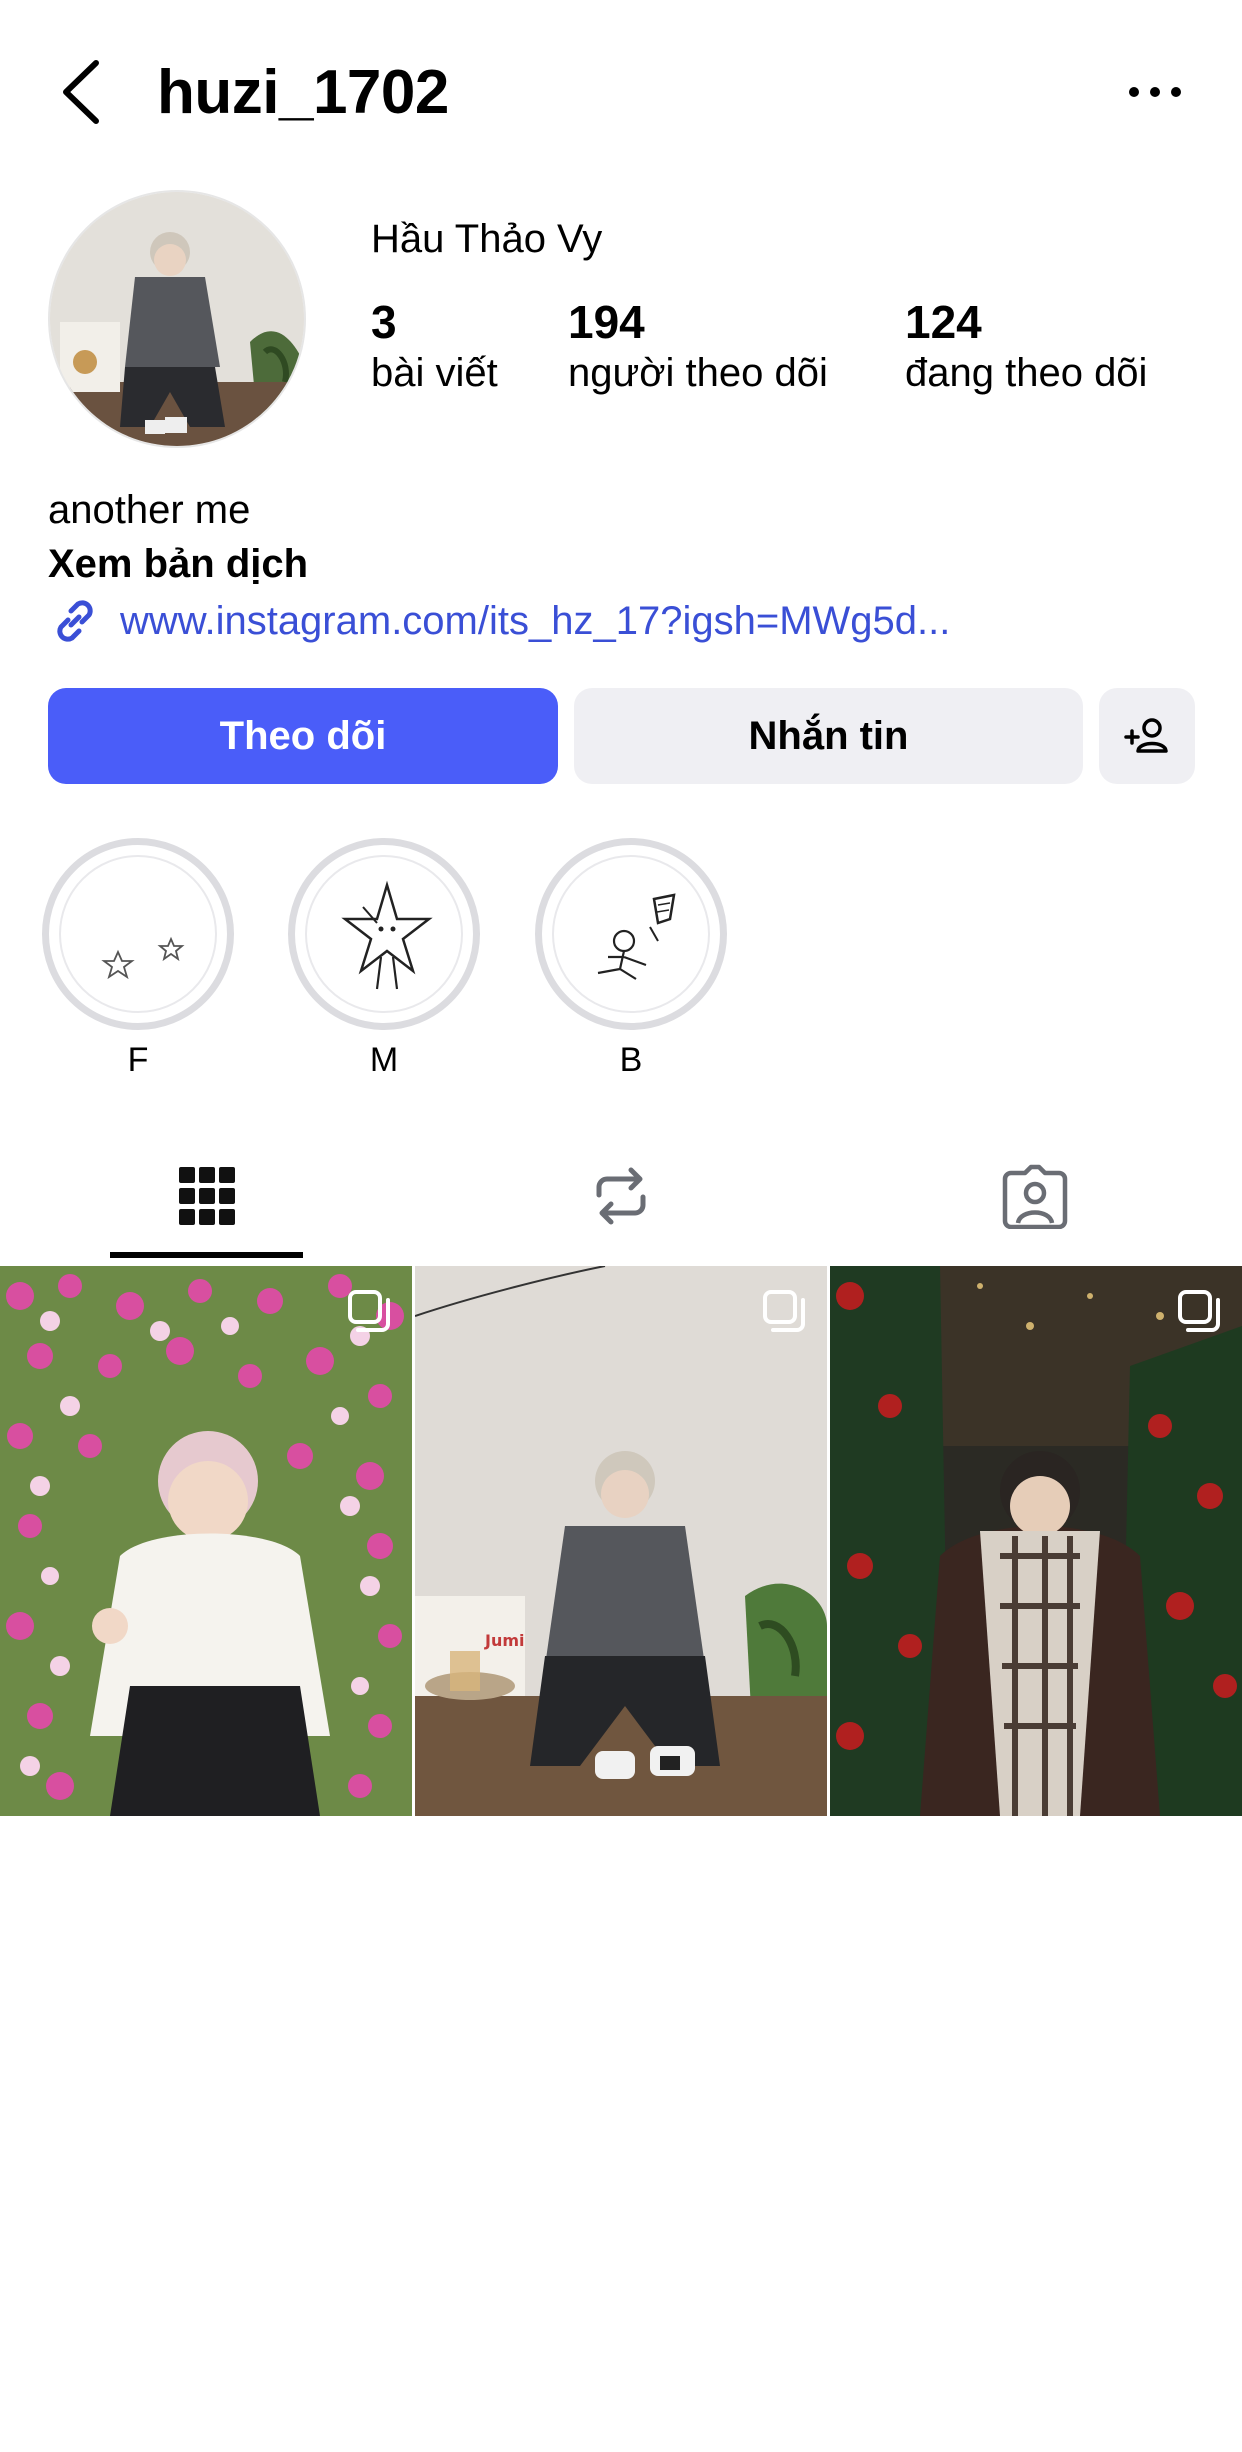 The width and height of the screenshot is (1242, 2452). What do you see at coordinates (698, 373) in the screenshot?
I see `followers-label: người theo dõi` at bounding box center [698, 373].